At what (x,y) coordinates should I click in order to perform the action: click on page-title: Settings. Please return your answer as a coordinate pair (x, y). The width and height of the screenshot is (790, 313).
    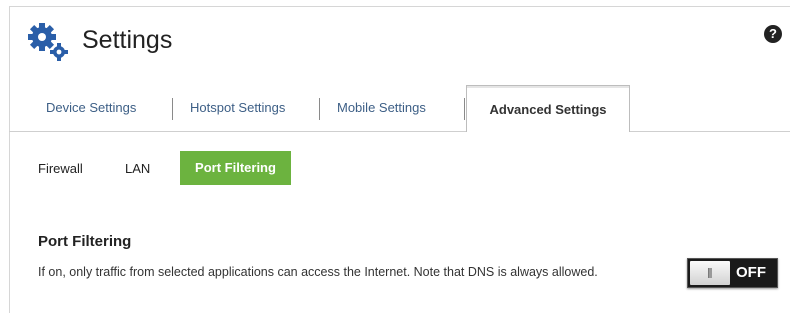
    Looking at the image, I should click on (127, 40).